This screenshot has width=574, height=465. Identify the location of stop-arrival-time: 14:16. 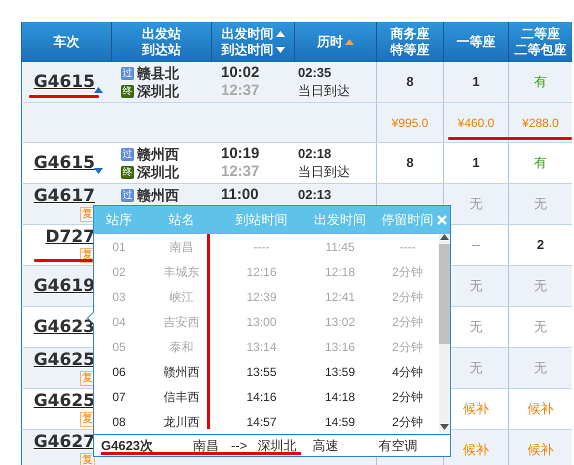
(261, 397).